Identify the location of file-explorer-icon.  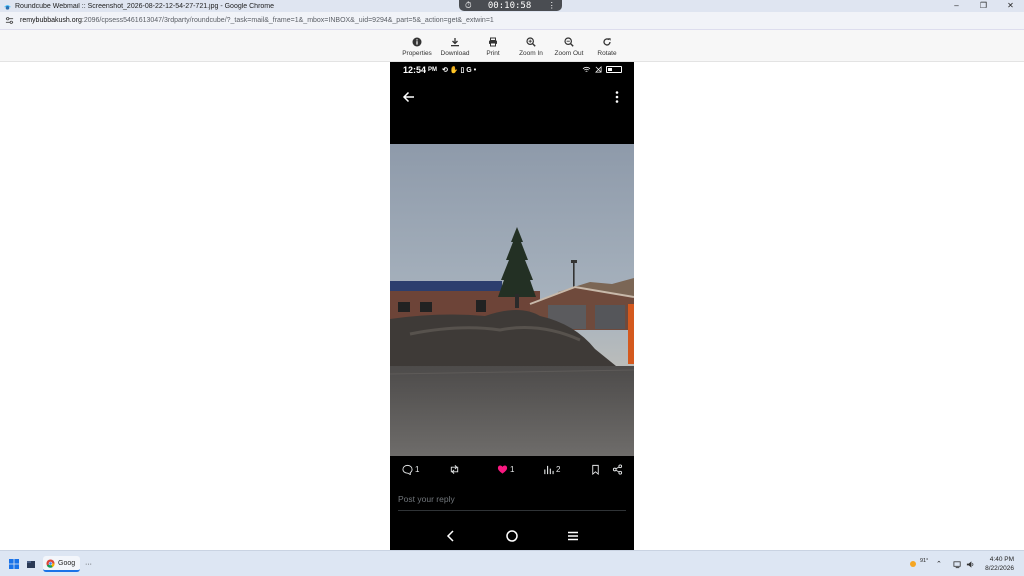
(31, 564).